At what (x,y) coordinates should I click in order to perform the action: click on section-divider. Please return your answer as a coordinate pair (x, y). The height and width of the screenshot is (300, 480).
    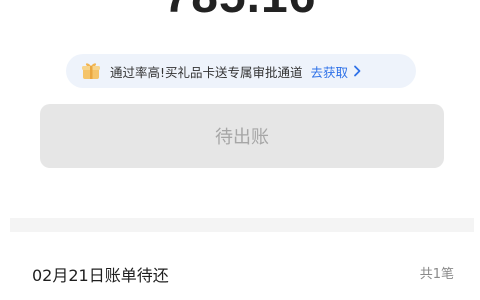
    Looking at the image, I should click on (242, 225).